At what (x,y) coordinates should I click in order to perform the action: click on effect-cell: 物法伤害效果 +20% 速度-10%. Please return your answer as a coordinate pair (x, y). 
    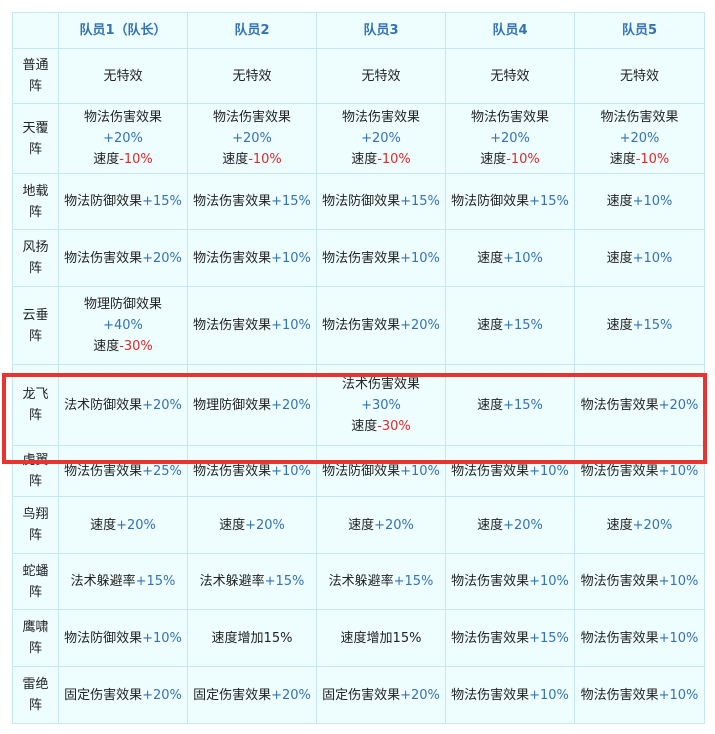
    Looking at the image, I should click on (252, 138).